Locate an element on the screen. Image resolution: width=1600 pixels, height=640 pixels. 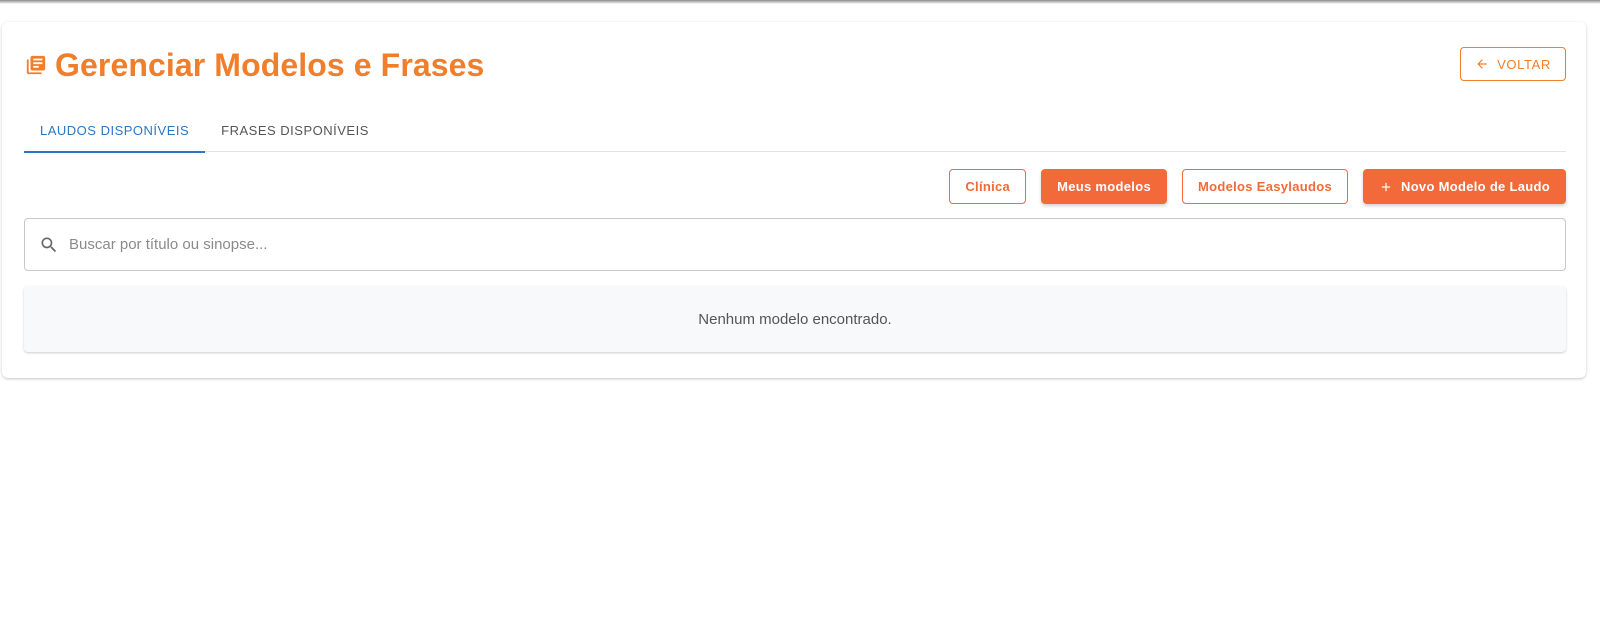
arrow-left-icon is located at coordinates (1482, 64).